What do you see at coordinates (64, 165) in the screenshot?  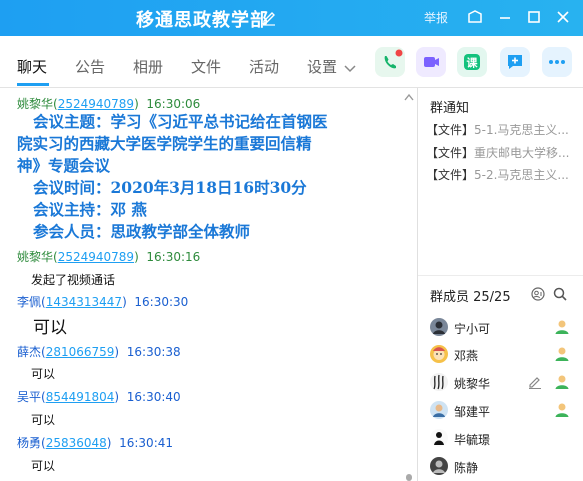 I see `announcement-line: 神》专题会议` at bounding box center [64, 165].